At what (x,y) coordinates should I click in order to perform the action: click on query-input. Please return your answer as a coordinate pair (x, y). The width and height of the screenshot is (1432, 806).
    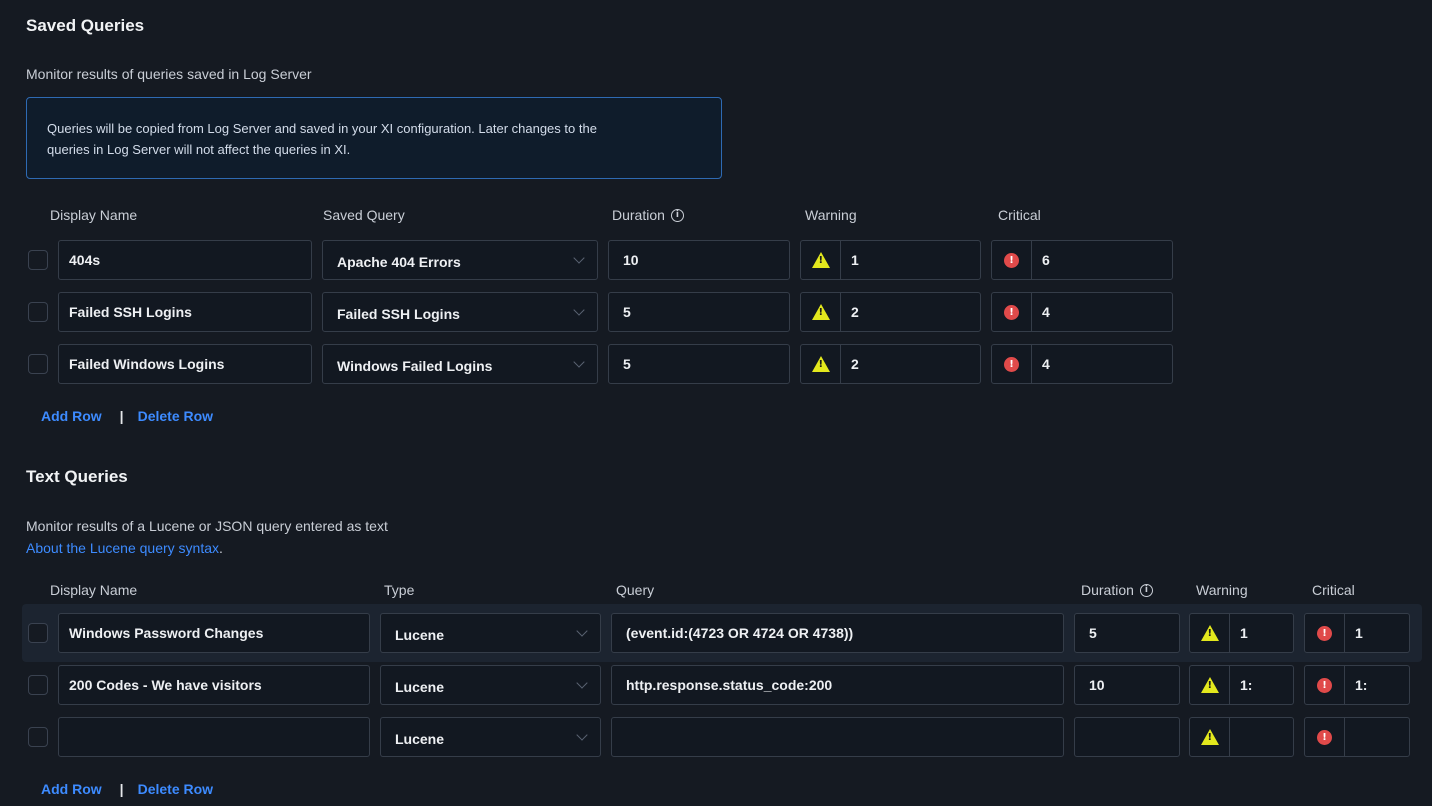
    Looking at the image, I should click on (837, 737).